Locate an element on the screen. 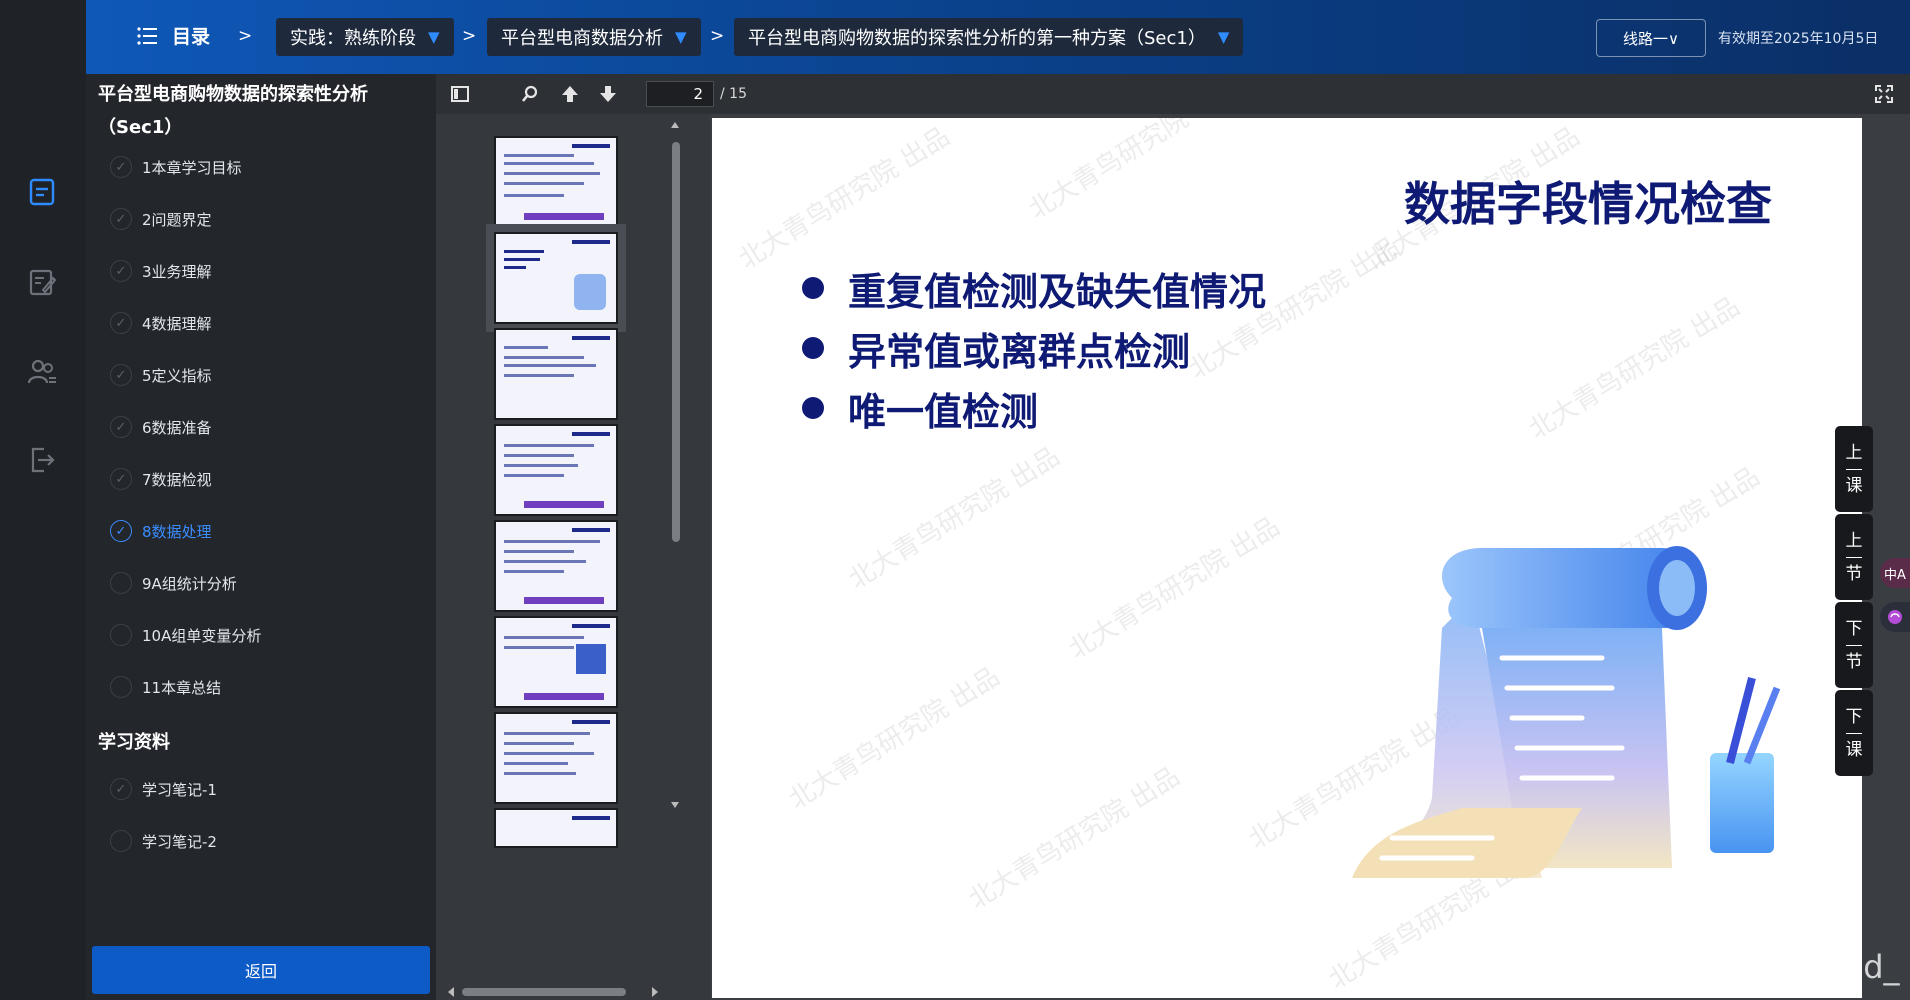  users-icon is located at coordinates (42, 372).